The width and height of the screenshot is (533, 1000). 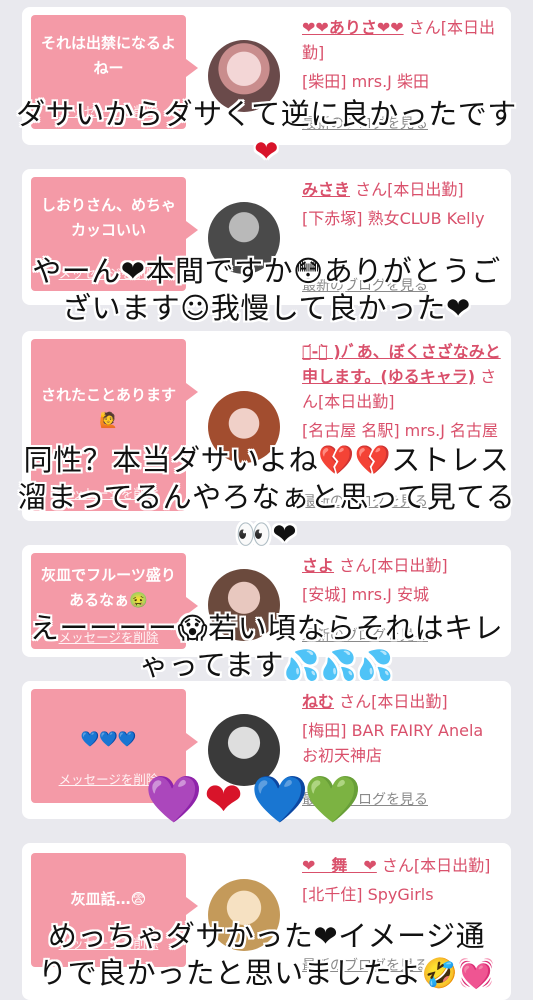 What do you see at coordinates (224, 799) in the screenshot?
I see `red-heart-icon: ❤` at bounding box center [224, 799].